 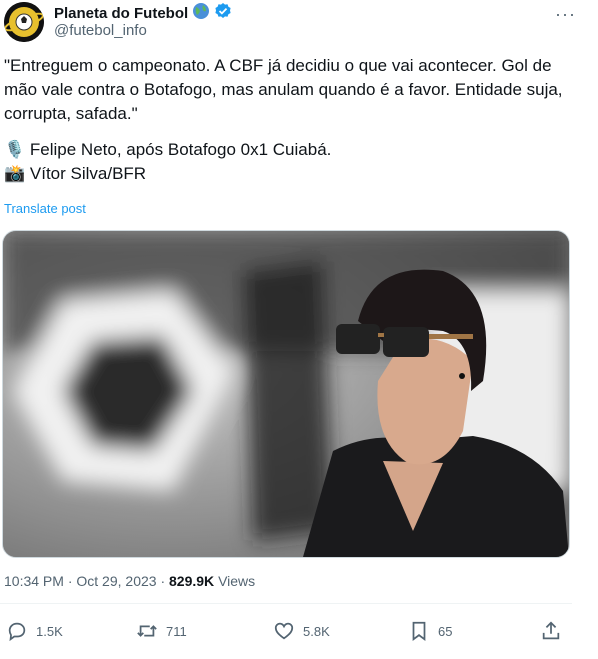 I want to click on planeta-logo-icon, so click(x=24, y=22).